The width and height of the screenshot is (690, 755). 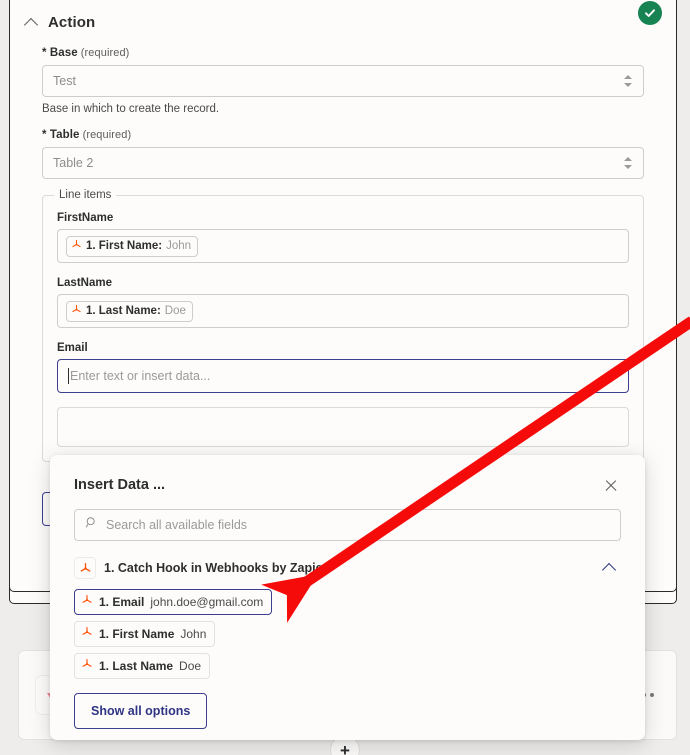 I want to click on option-email: 1. Email john.doe@gmail.com, so click(x=173, y=602).